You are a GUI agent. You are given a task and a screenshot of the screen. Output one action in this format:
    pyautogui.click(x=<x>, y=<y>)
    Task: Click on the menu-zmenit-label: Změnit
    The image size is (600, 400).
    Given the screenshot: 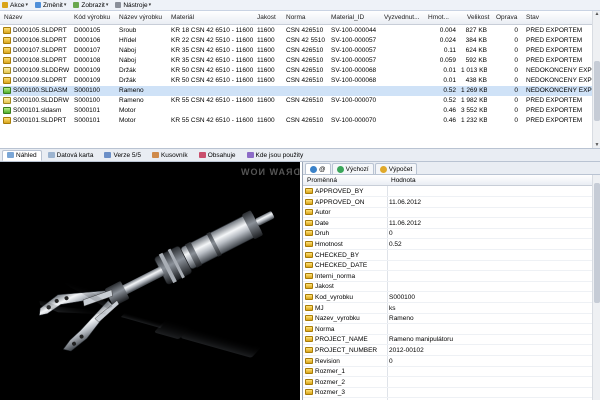 What is the action you would take?
    pyautogui.click(x=52, y=5)
    